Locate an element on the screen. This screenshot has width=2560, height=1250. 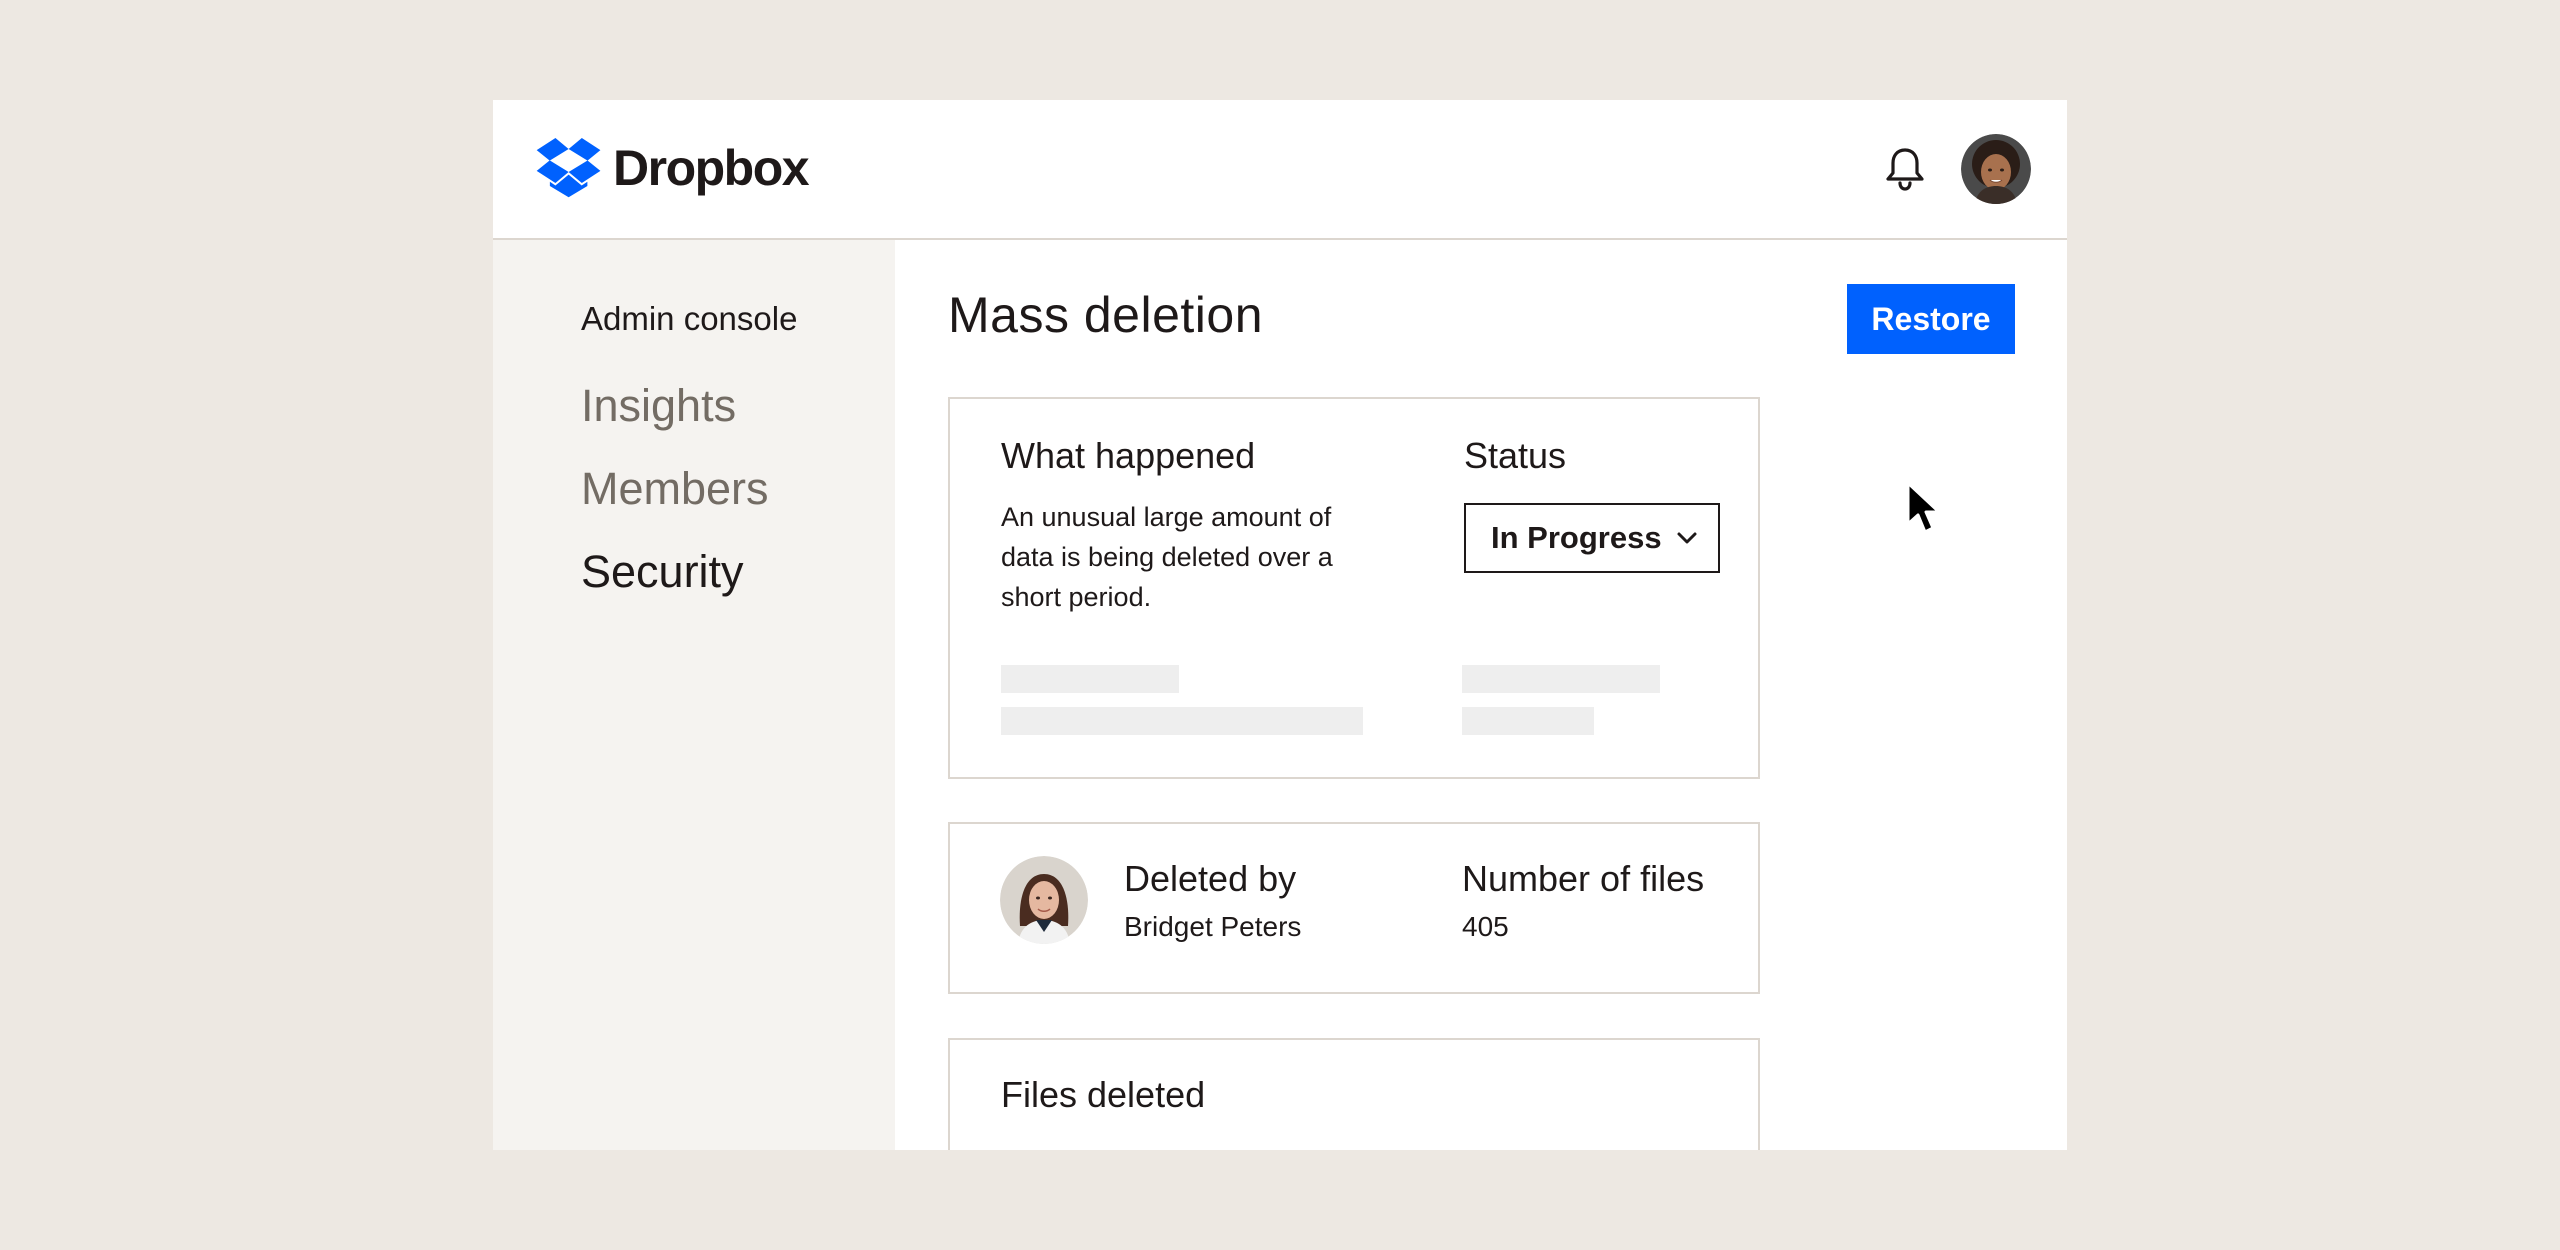
files-count-value: 405 is located at coordinates (1485, 926).